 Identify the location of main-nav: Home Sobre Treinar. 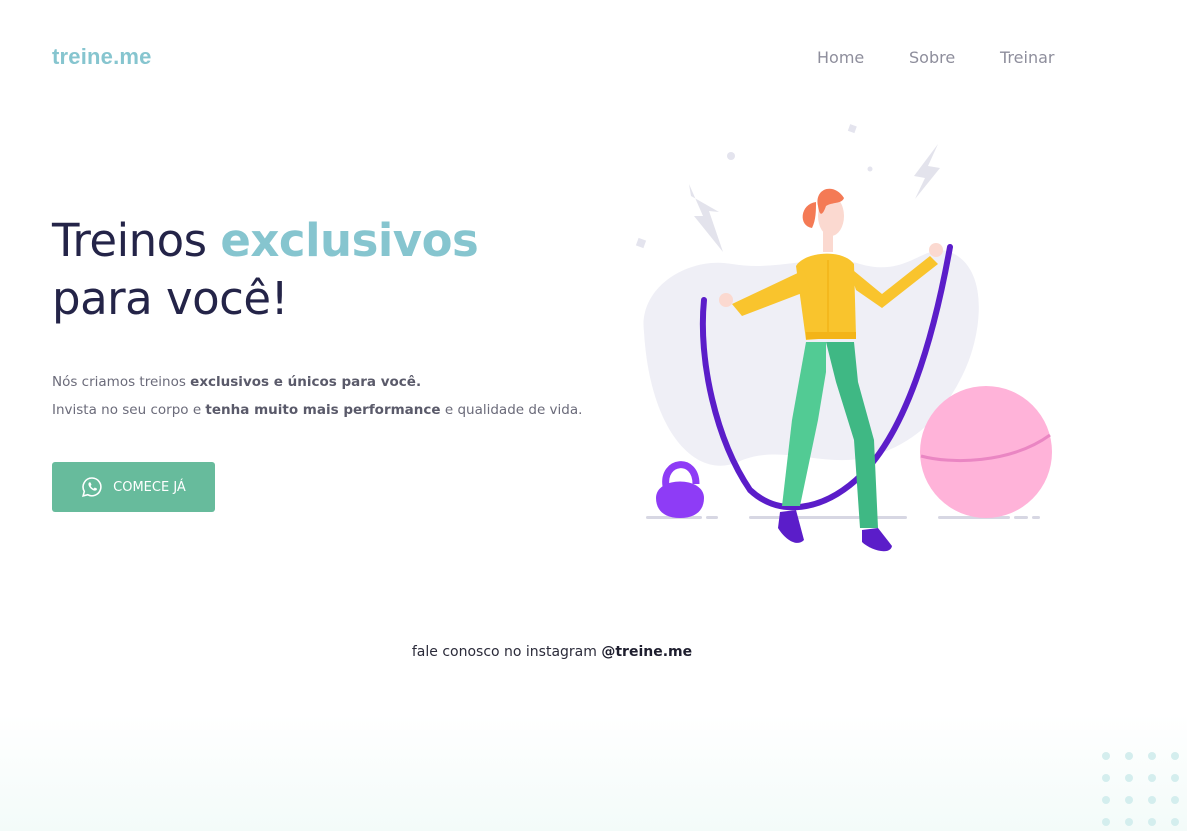
(593, 58).